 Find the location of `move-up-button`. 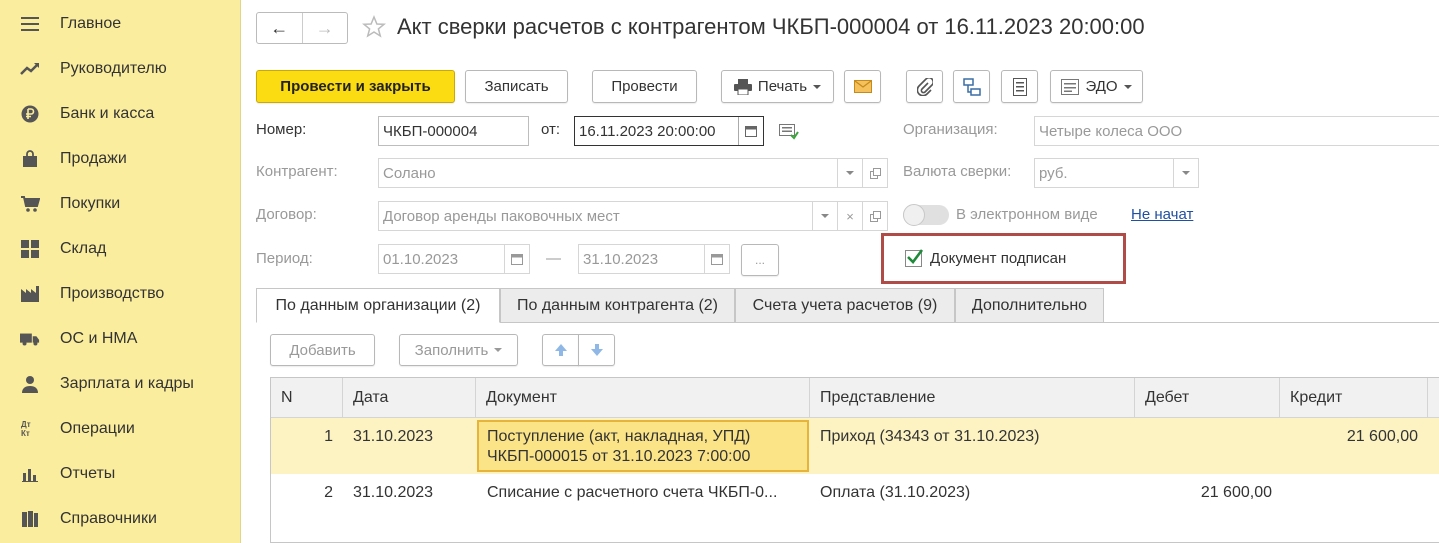

move-up-button is located at coordinates (560, 350).